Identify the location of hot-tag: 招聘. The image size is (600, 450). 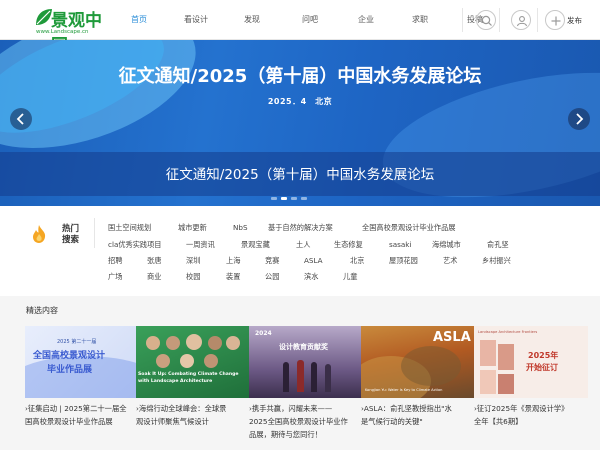
(115, 261).